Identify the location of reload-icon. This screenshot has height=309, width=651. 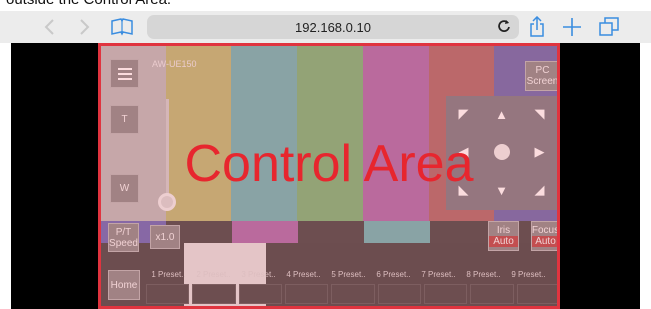
(504, 27).